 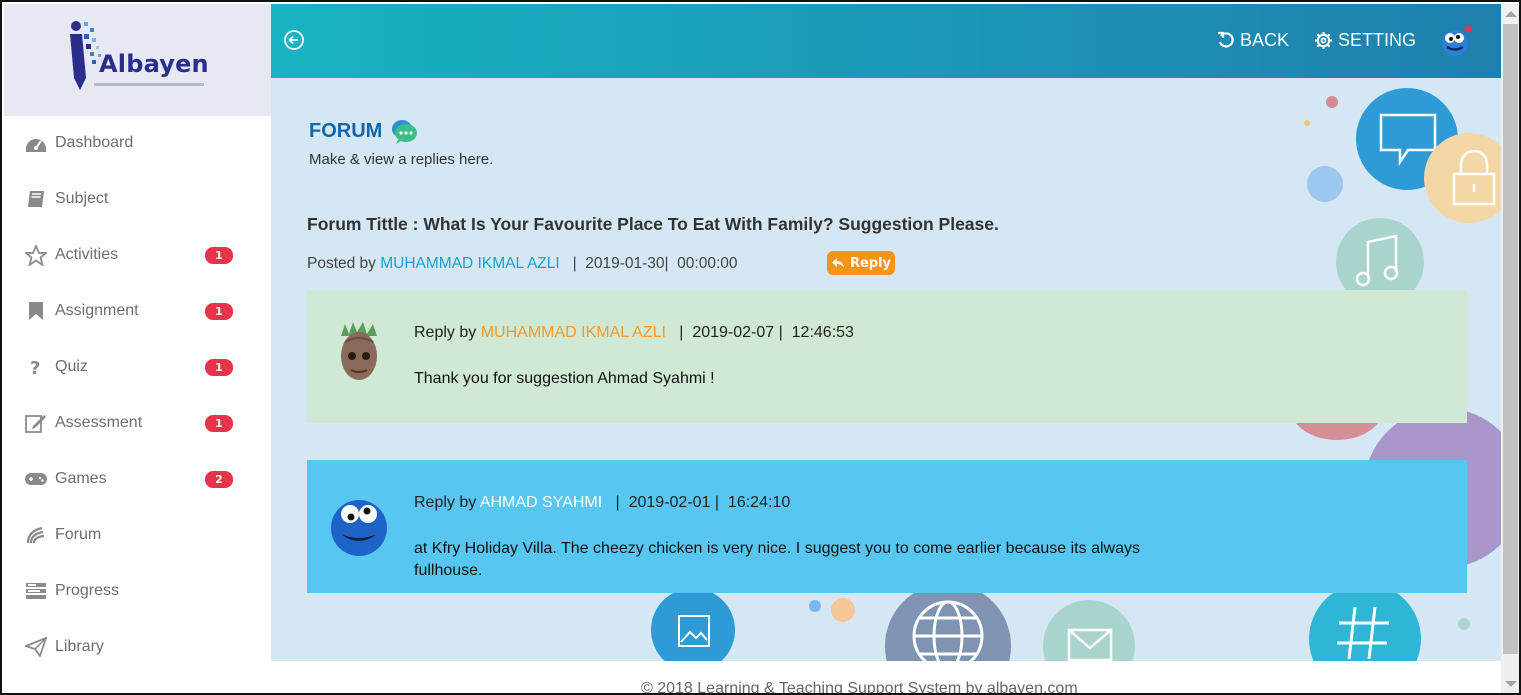 I want to click on reply-date-time: | 2019-02-07 | 12:46:53, so click(x=762, y=332).